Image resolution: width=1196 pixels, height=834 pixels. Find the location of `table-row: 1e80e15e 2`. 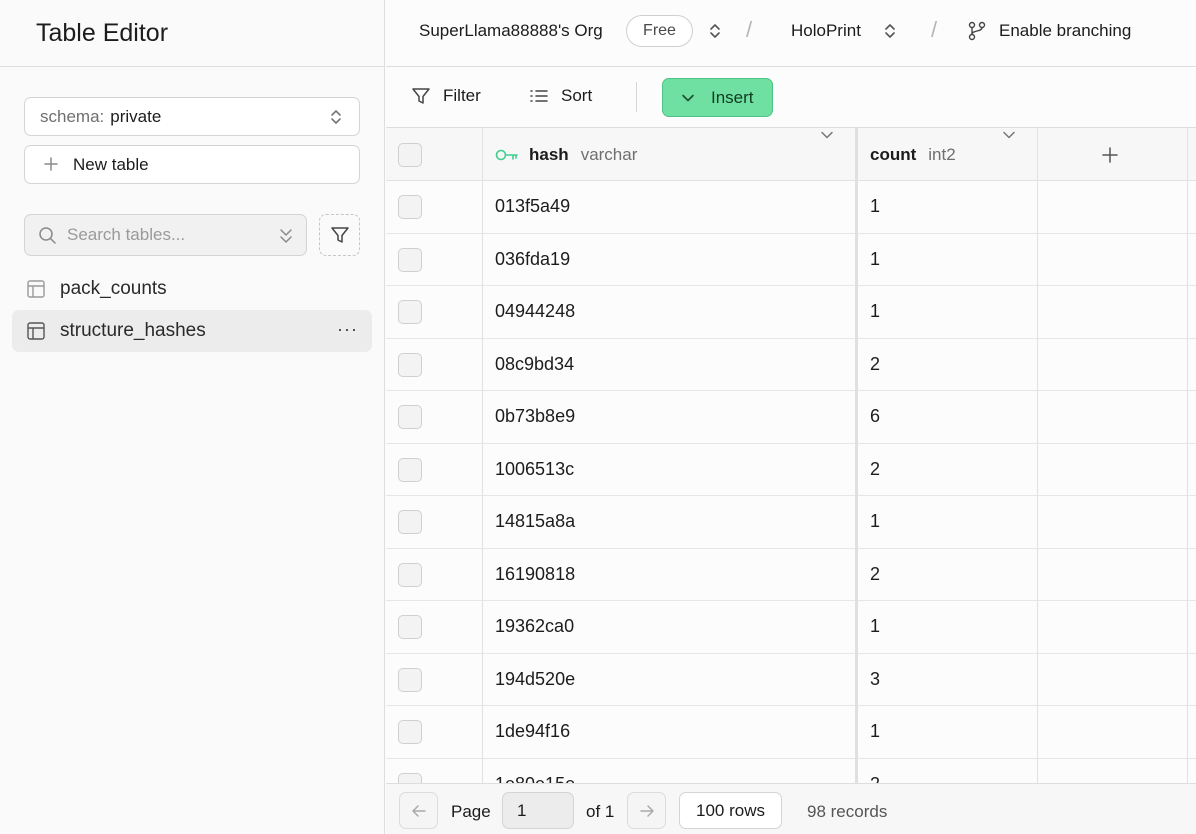

table-row: 1e80e15e 2 is located at coordinates (791, 771).